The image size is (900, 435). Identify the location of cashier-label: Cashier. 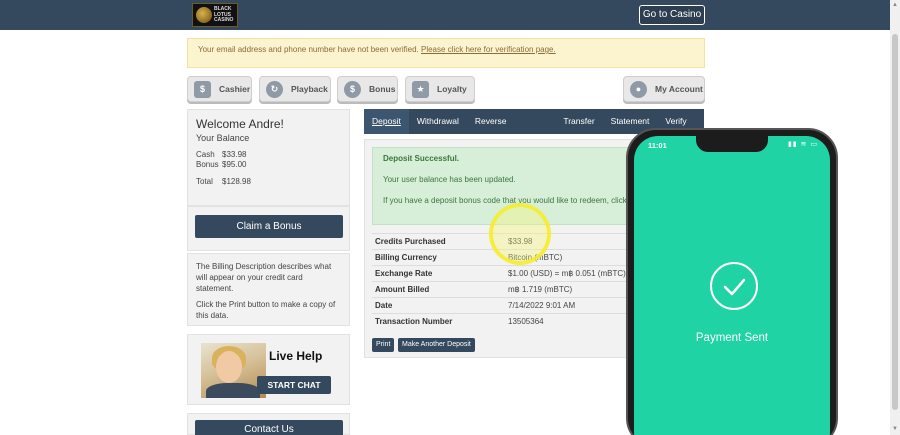
(235, 89).